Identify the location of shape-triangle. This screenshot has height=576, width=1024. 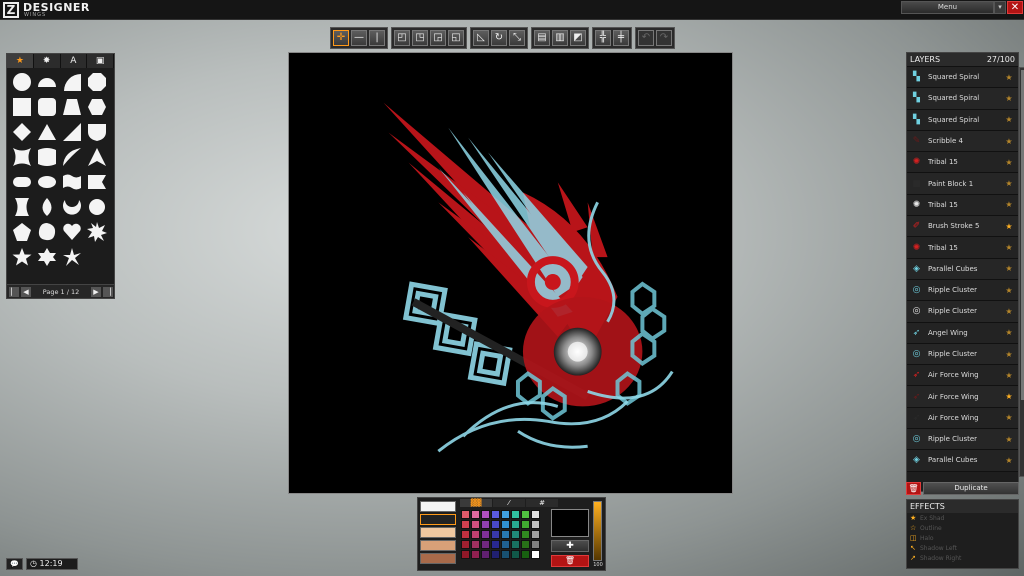
(47, 132).